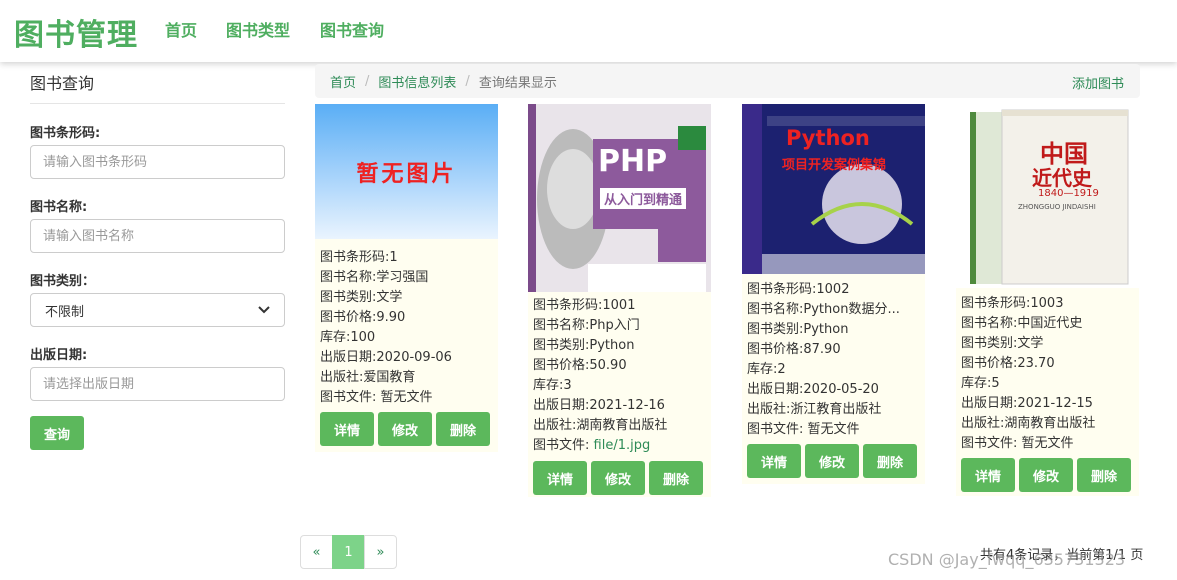  Describe the element at coordinates (1007, 559) in the screenshot. I see `watermark: CSDN @Jay_fwqq_635731323` at that location.